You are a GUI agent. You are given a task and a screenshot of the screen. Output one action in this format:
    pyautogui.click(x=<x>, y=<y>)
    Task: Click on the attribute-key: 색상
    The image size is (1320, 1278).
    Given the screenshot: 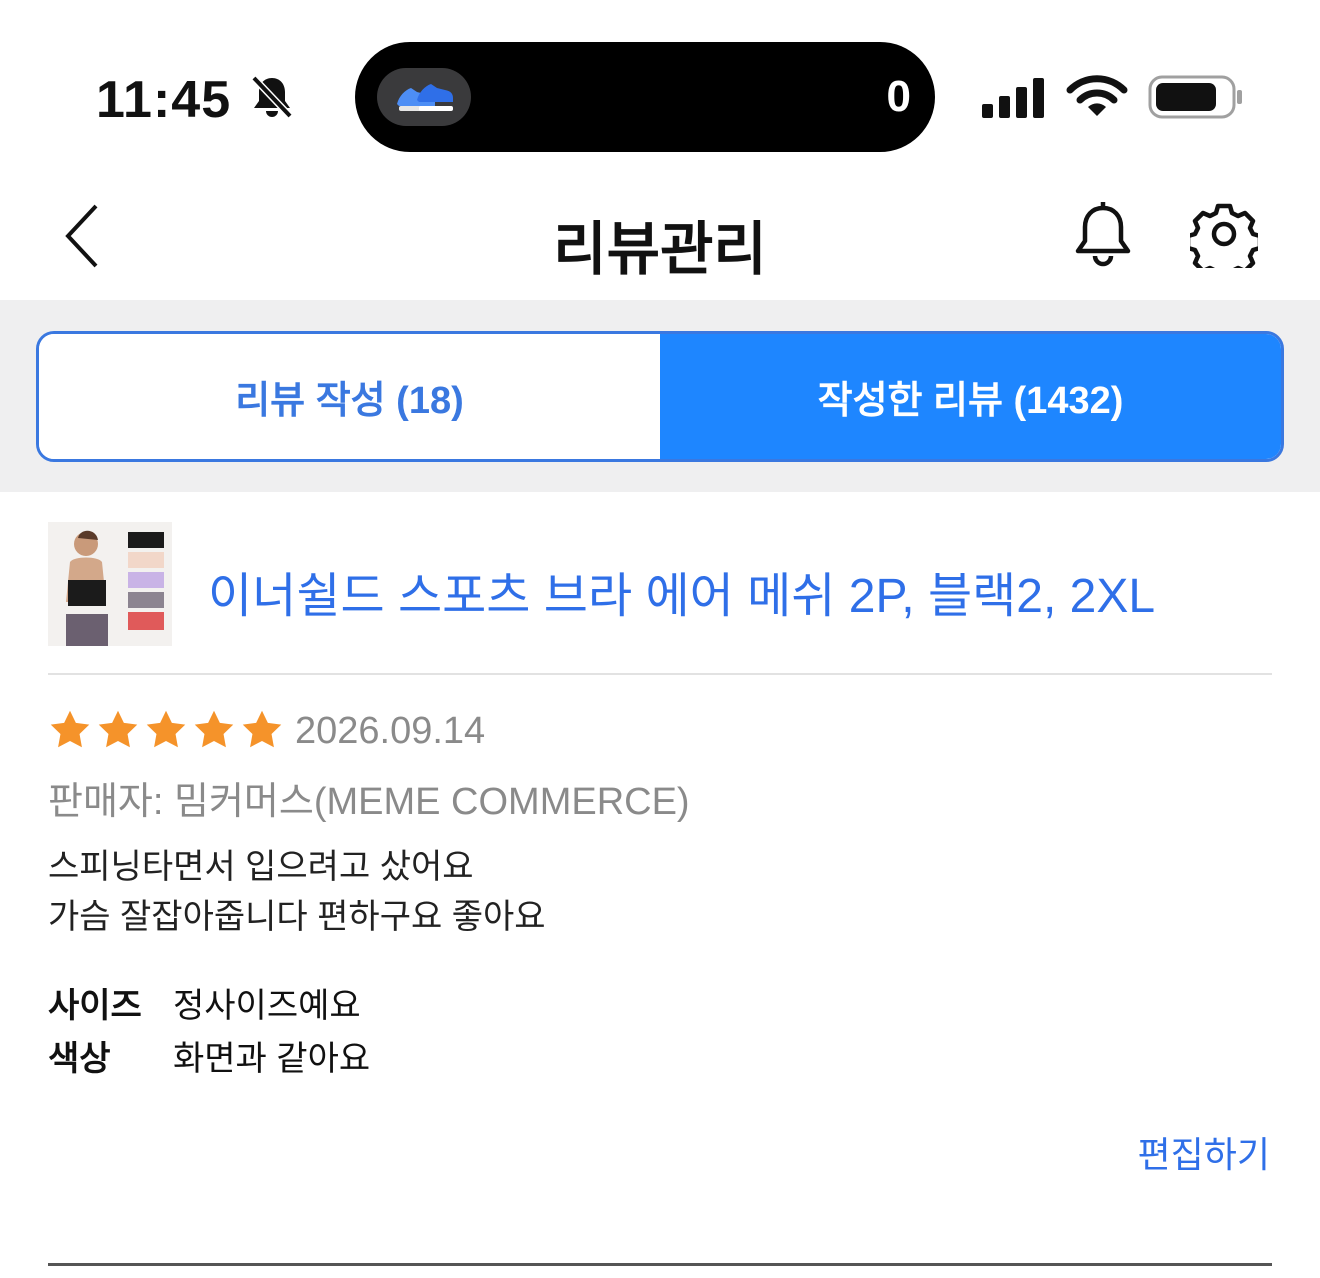 What is the action you would take?
    pyautogui.click(x=79, y=1059)
    